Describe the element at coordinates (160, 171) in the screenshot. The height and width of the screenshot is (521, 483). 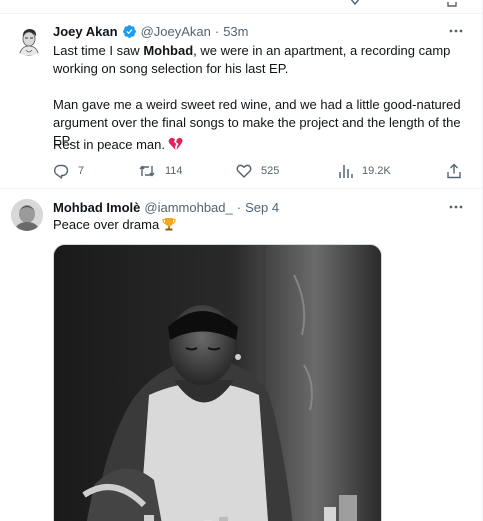
I see `repost-button: 114` at that location.